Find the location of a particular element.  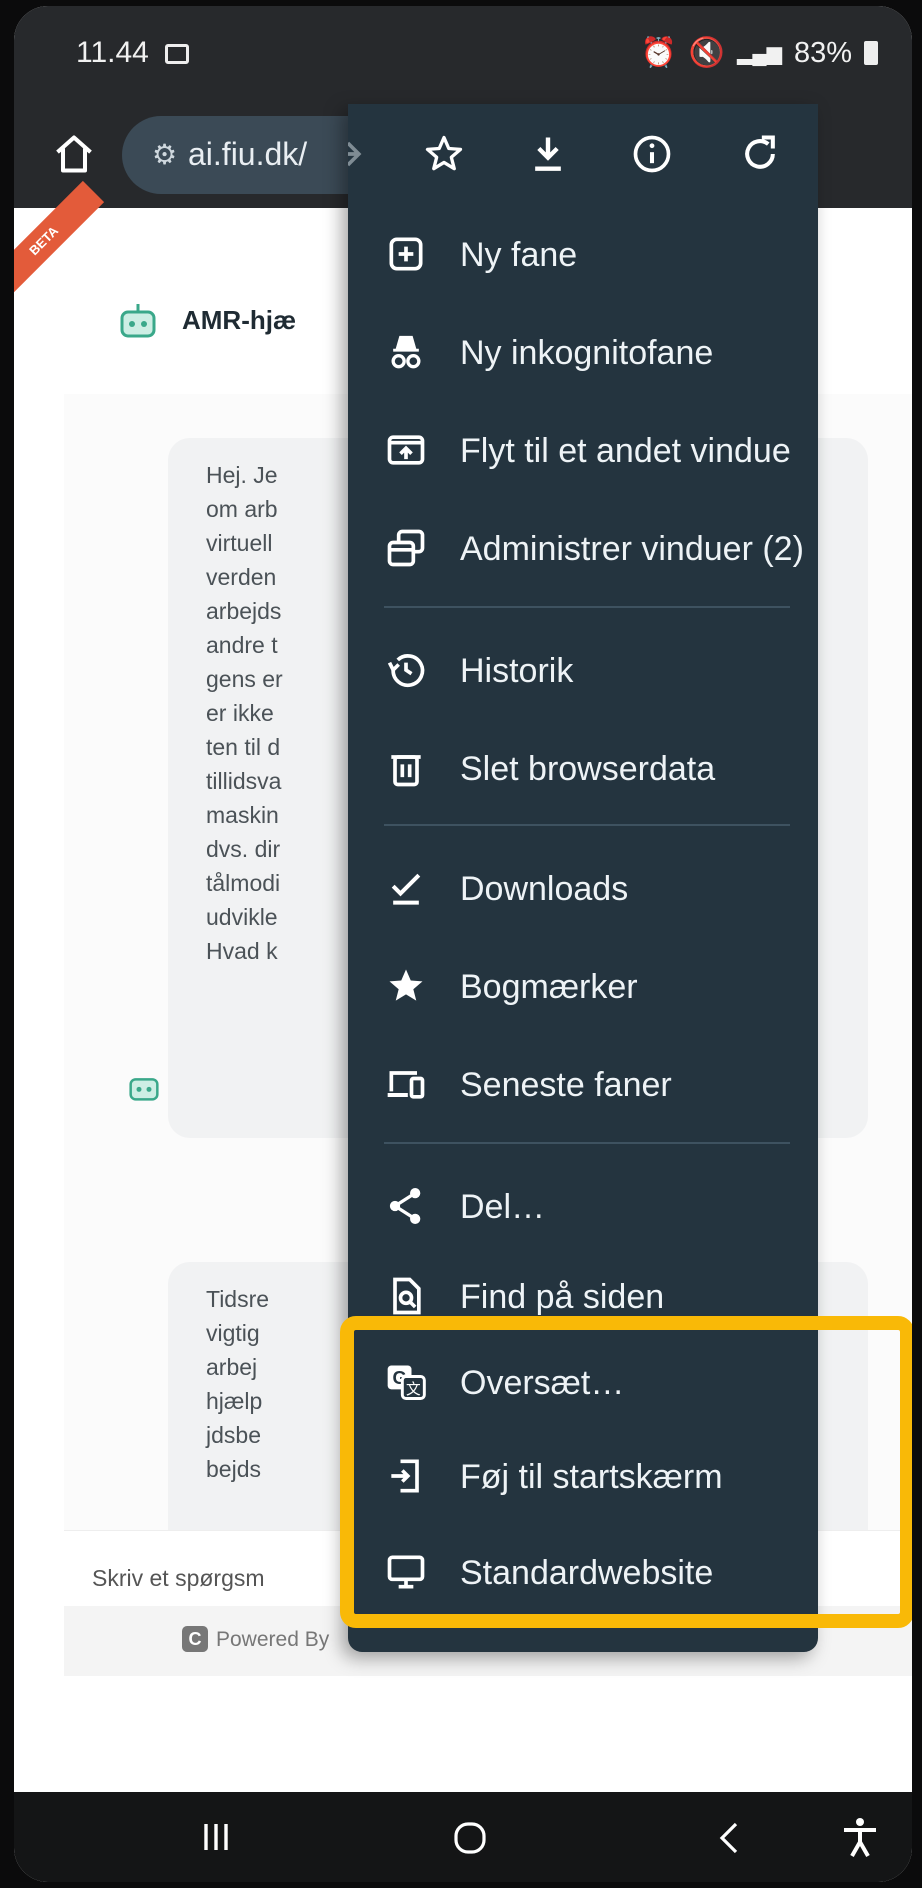

home-icon is located at coordinates (74, 154).